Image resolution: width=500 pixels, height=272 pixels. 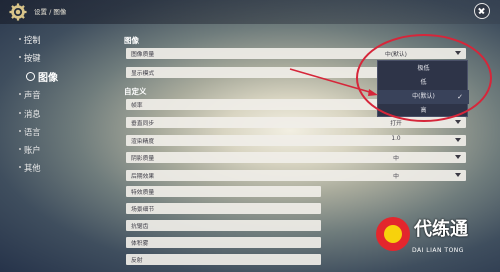 What do you see at coordinates (438, 250) in the screenshot?
I see `watermark-subtext: DAI LIAN TONG` at bounding box center [438, 250].